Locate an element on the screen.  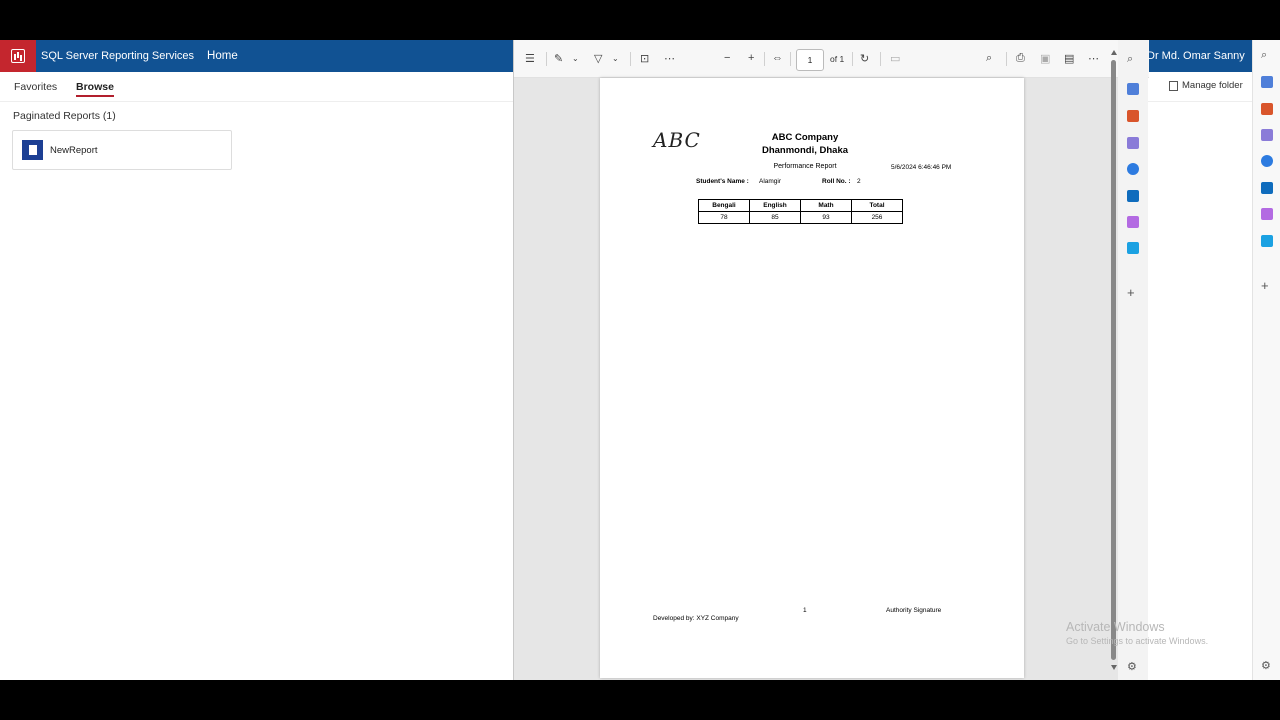
table-cell: 93 is located at coordinates (826, 217).